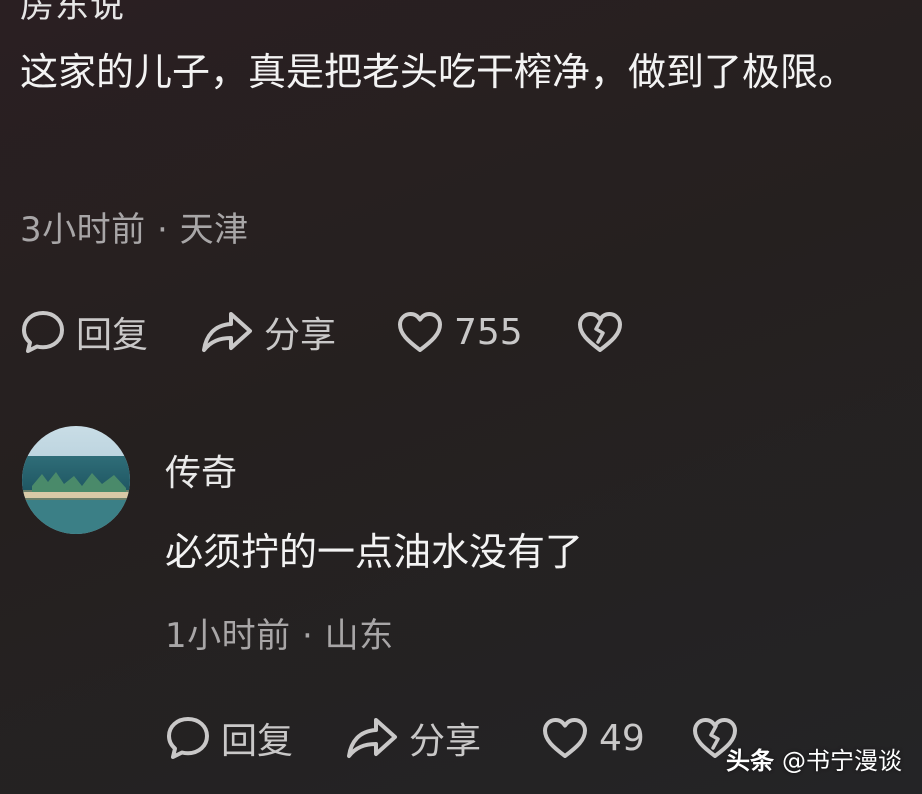  I want to click on watermark-handle: @书宁漫谈, so click(842, 761).